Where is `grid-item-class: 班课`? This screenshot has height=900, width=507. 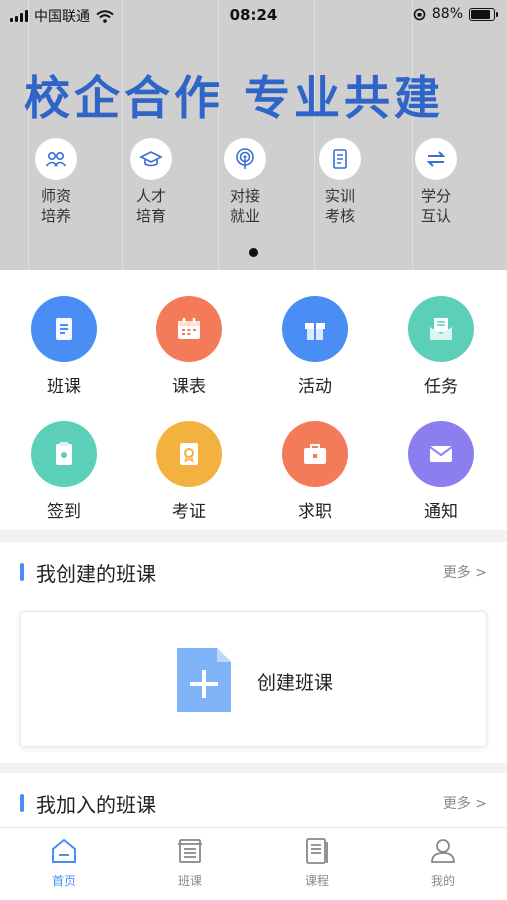
grid-item-class: 班课 is located at coordinates (64, 346).